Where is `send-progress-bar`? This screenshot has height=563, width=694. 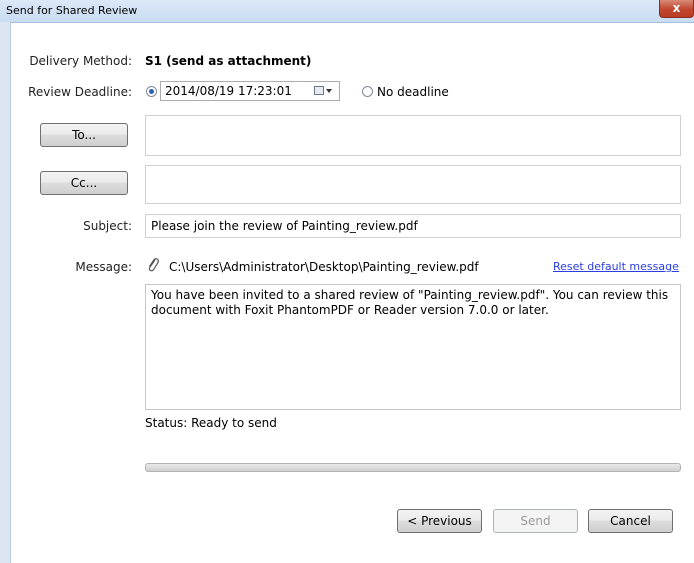 send-progress-bar is located at coordinates (413, 467).